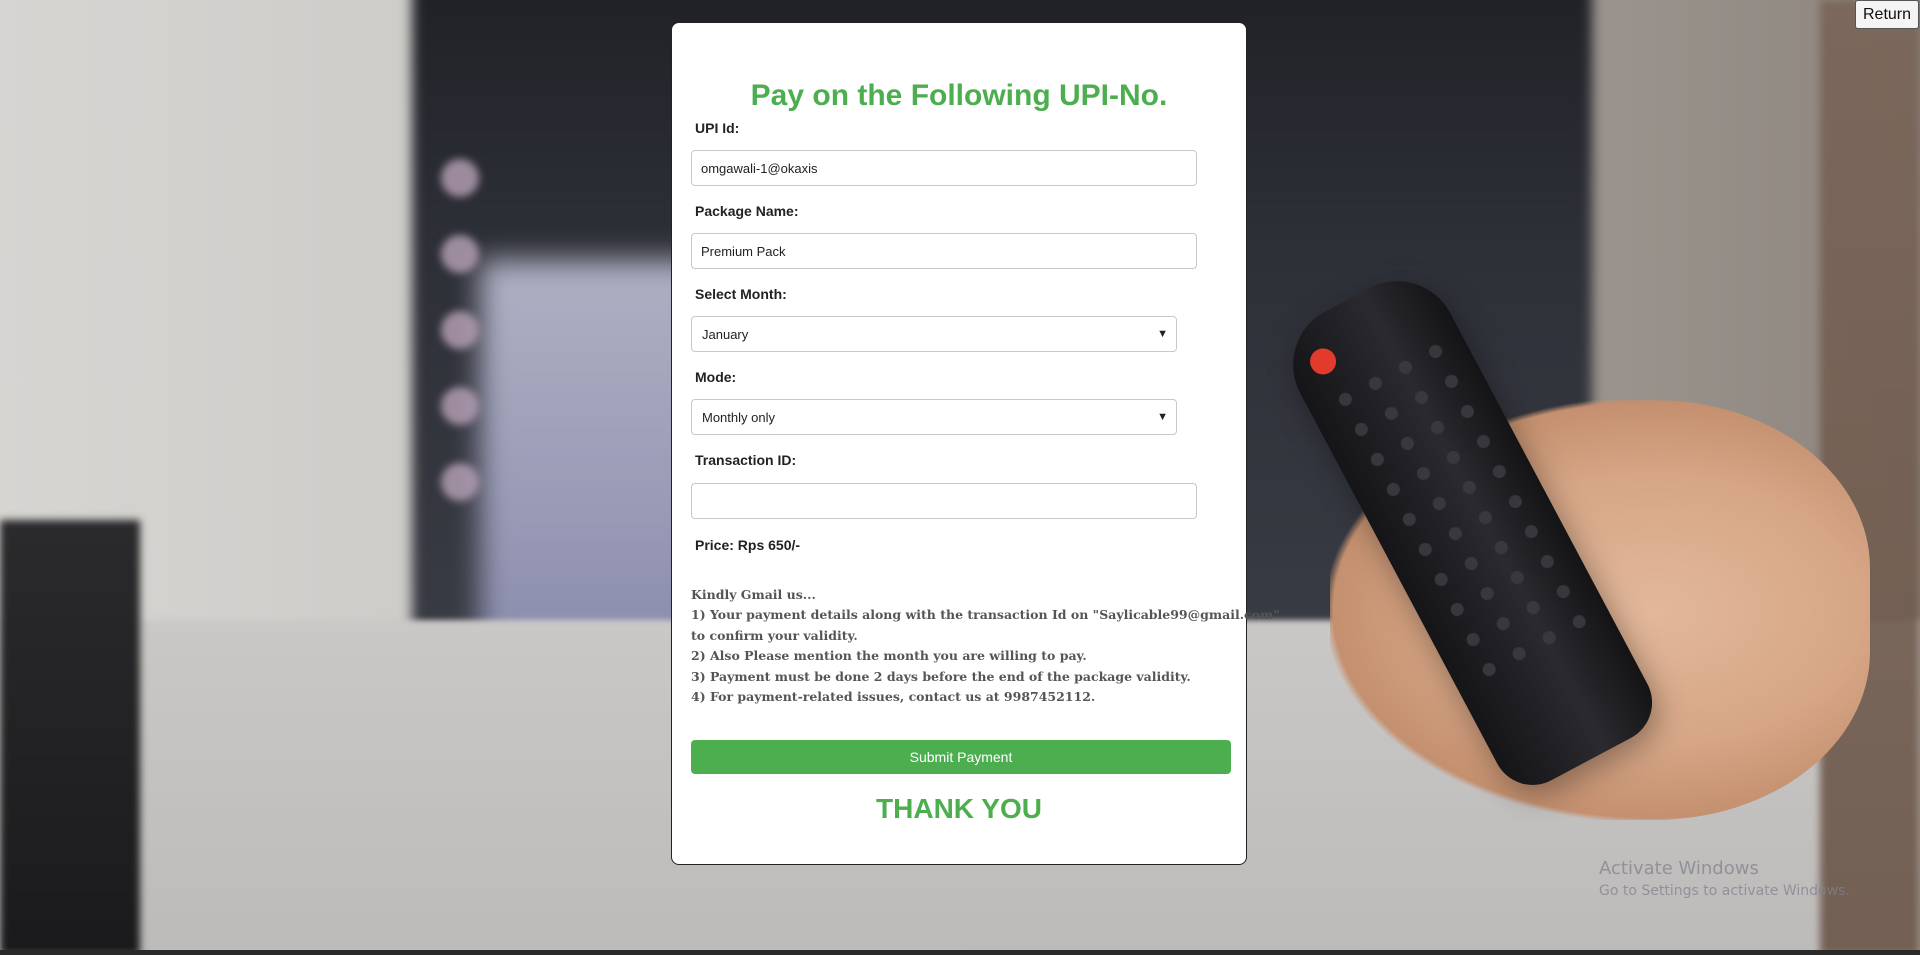  What do you see at coordinates (961, 757) in the screenshot?
I see `submit-payment-button: Submit Payment` at bounding box center [961, 757].